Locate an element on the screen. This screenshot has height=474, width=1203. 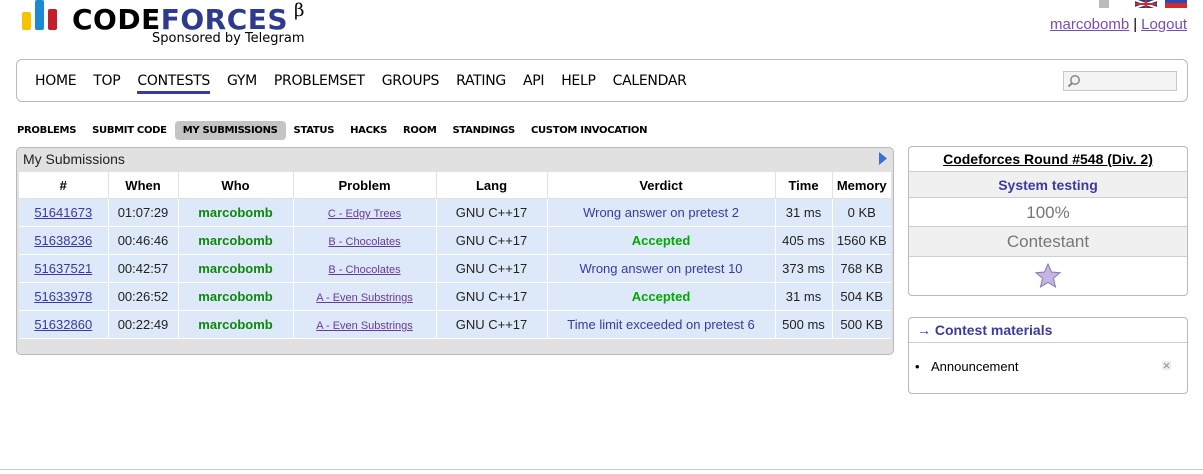
when-cell: 00:26:52 is located at coordinates (142, 296).